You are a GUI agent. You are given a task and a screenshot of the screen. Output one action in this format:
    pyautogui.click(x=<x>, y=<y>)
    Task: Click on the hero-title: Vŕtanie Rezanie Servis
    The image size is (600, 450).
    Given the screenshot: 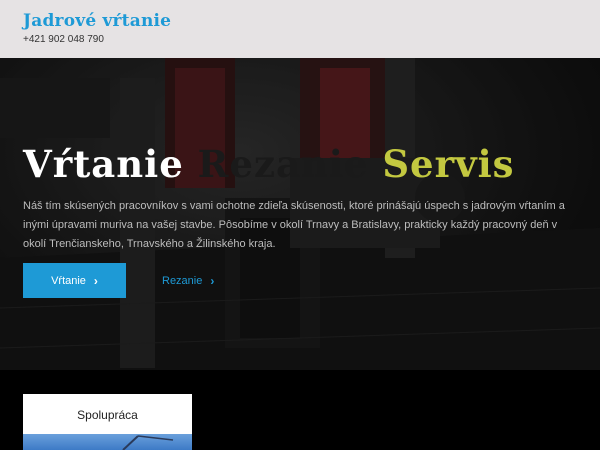 What is the action you would take?
    pyautogui.click(x=268, y=164)
    